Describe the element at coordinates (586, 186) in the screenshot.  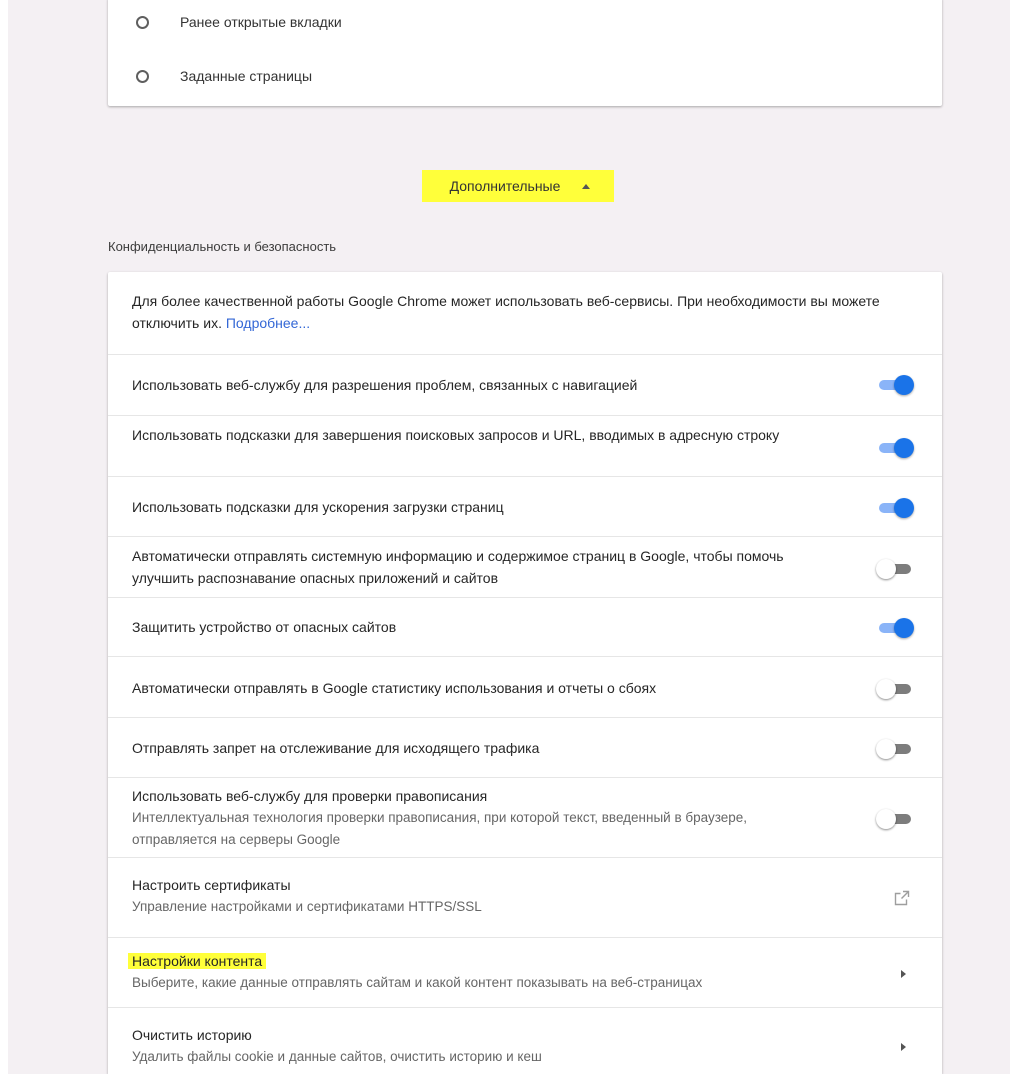
I see `arrow-up-icon` at that location.